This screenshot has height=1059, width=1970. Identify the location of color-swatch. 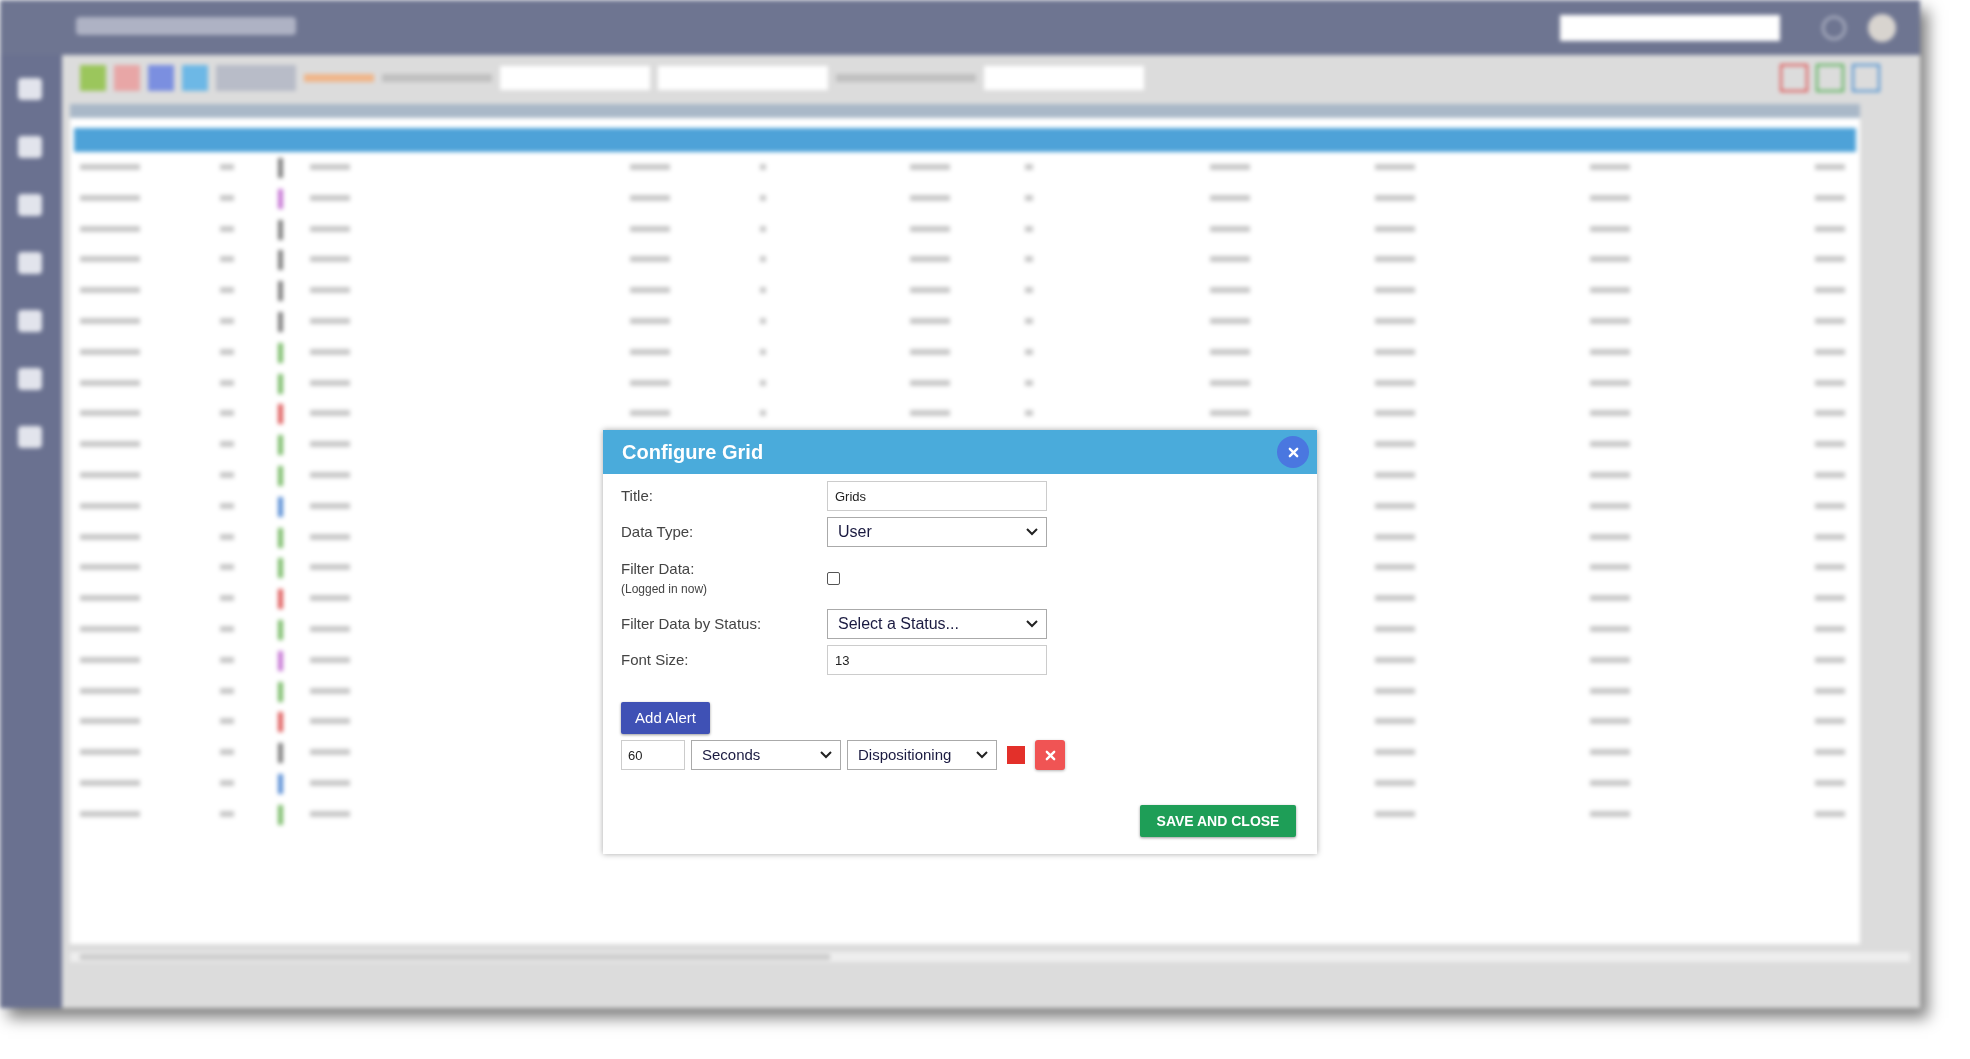
(1016, 755).